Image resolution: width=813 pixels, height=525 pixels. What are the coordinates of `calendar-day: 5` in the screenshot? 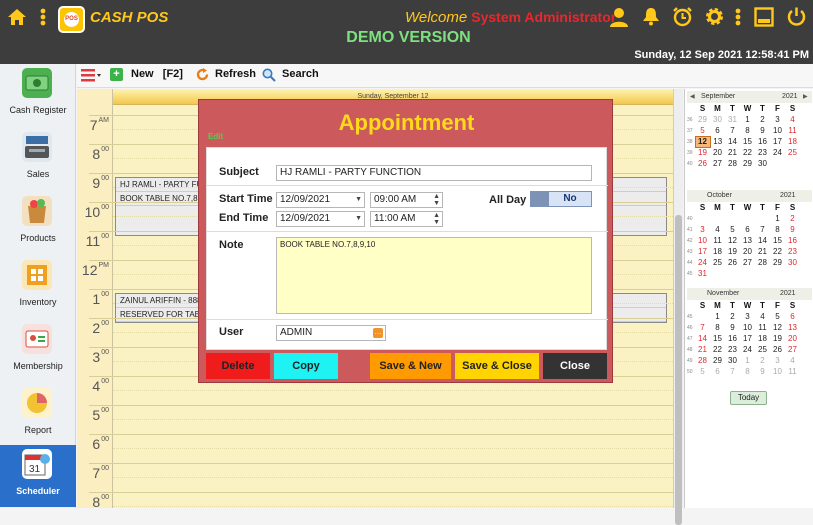 It's located at (732, 229).